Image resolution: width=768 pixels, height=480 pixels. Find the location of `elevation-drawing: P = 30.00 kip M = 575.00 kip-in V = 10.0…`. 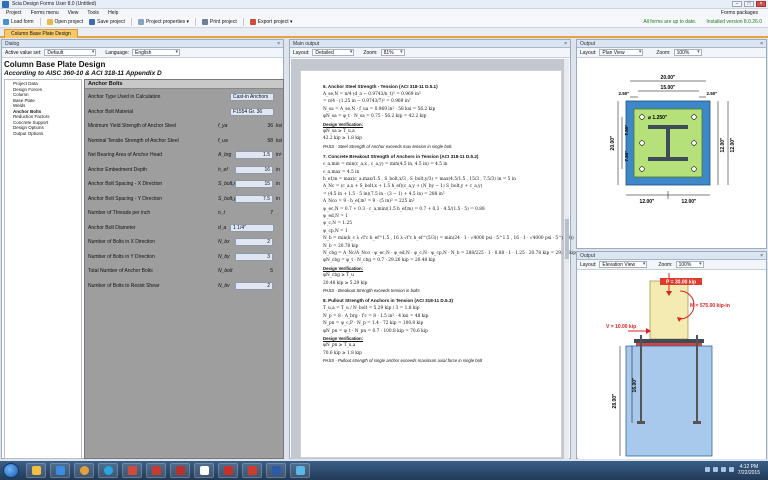

elevation-drawing: P = 30.00 kip M = 575.00 kip-in V = 10.0… is located at coordinates (672, 365).